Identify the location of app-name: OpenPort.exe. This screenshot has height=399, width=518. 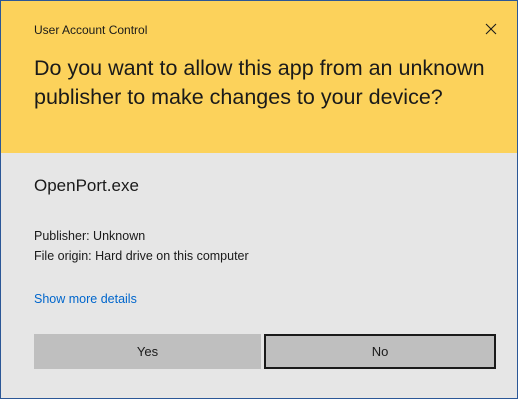
(86, 185).